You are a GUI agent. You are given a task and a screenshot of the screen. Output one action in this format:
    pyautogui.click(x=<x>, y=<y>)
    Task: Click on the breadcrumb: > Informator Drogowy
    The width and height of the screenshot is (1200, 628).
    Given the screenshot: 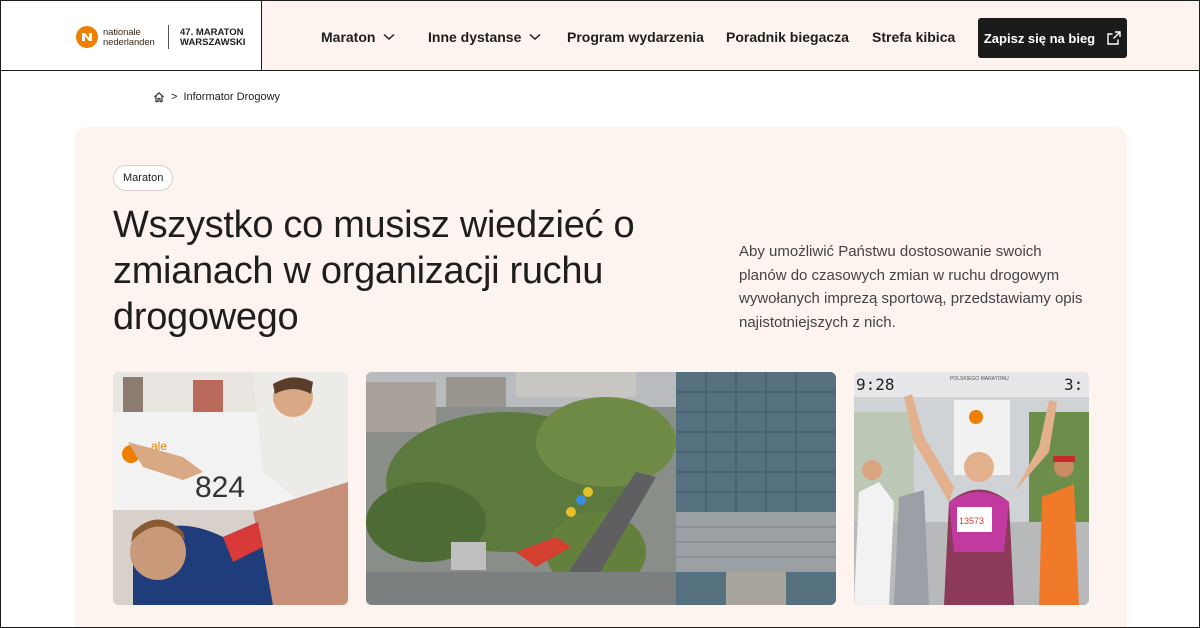 What is the action you would take?
    pyautogui.click(x=216, y=97)
    